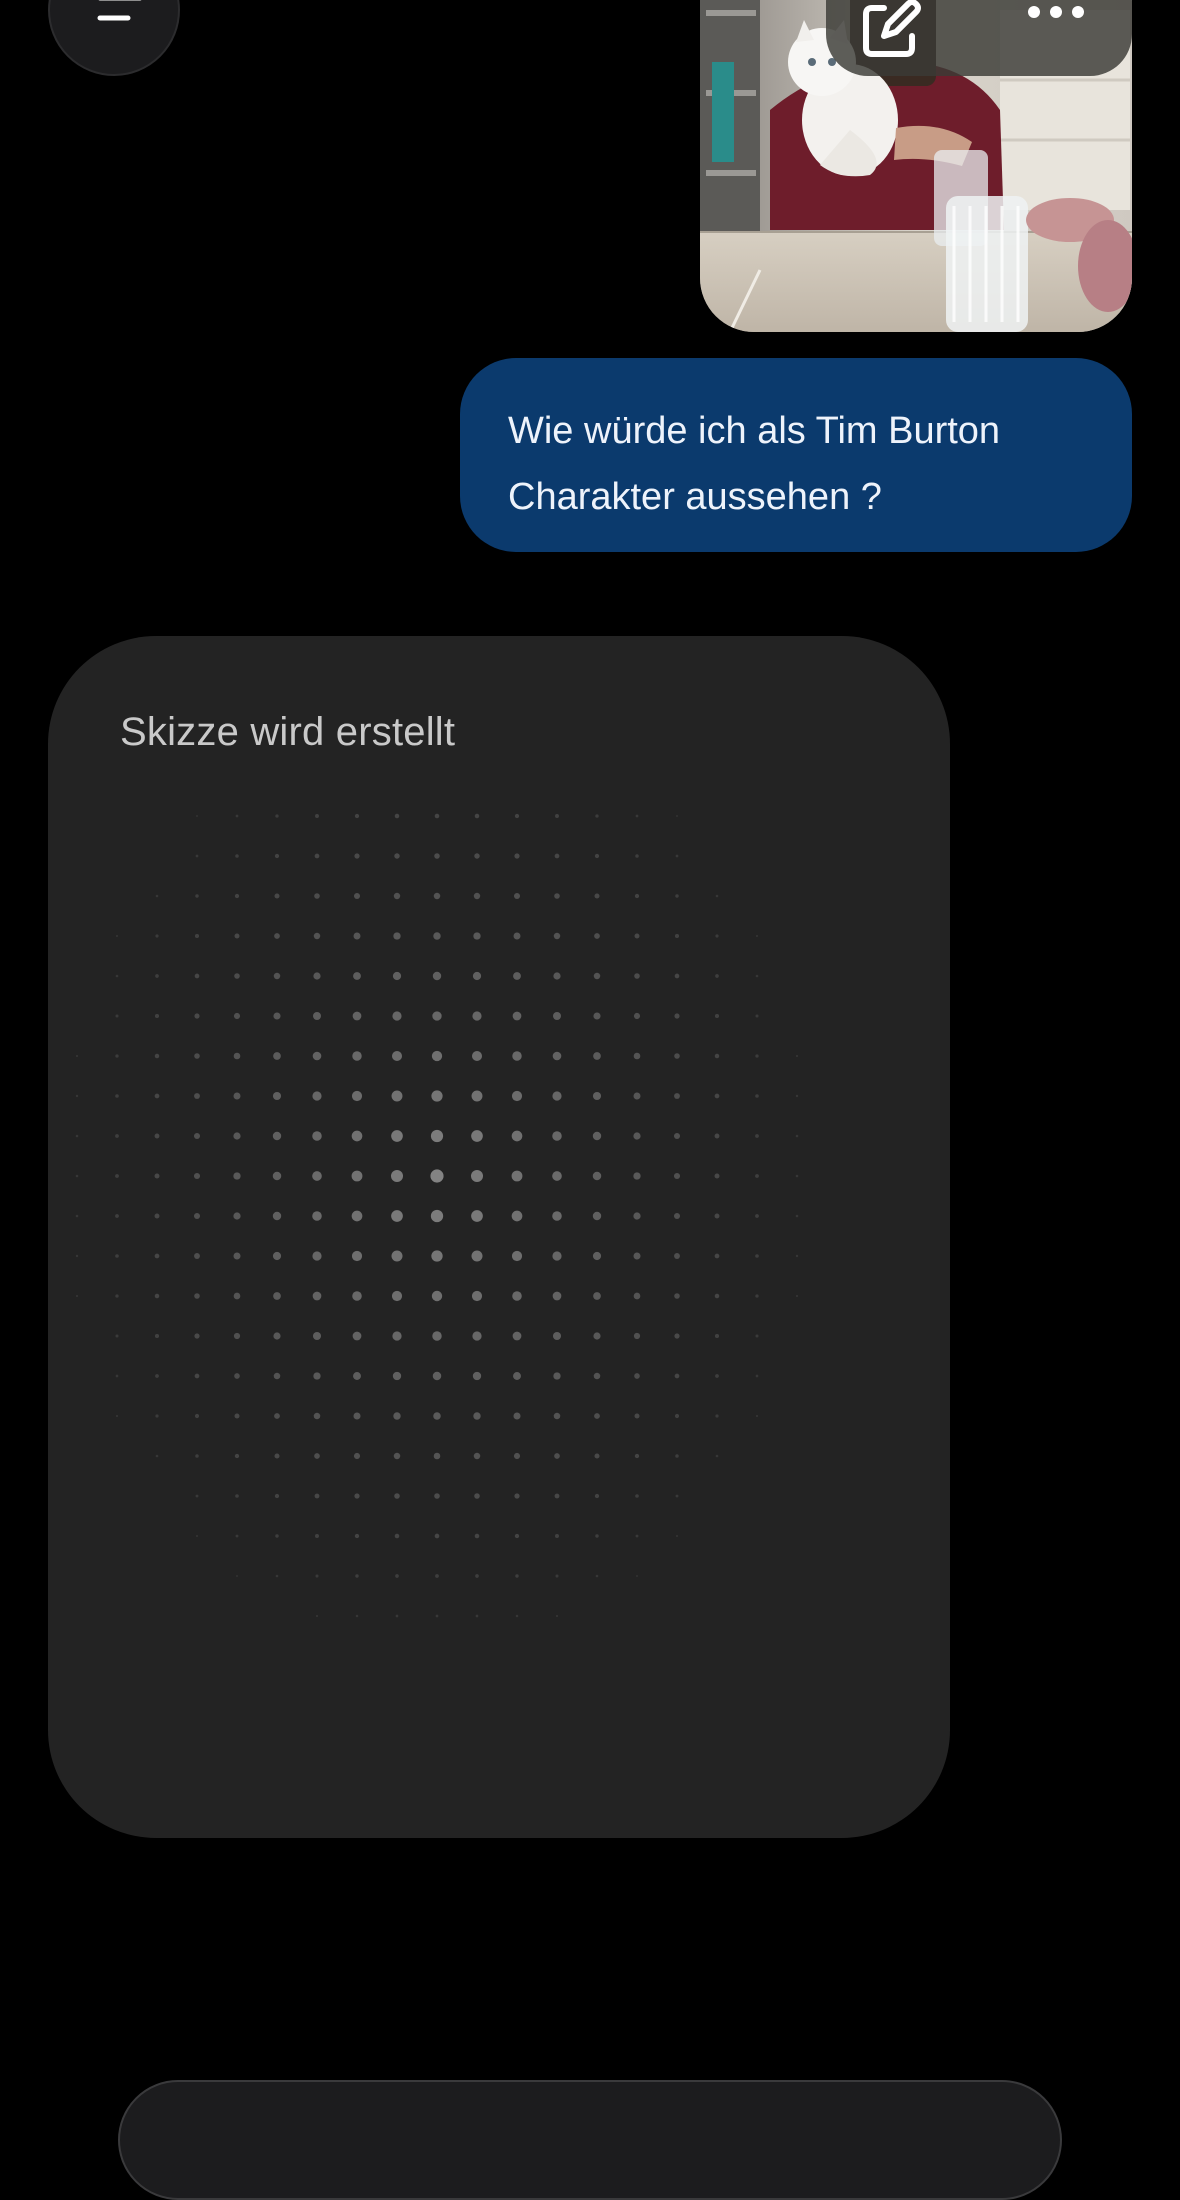 This screenshot has height=2200, width=1180. What do you see at coordinates (119, 10) in the screenshot?
I see `menu-icon` at bounding box center [119, 10].